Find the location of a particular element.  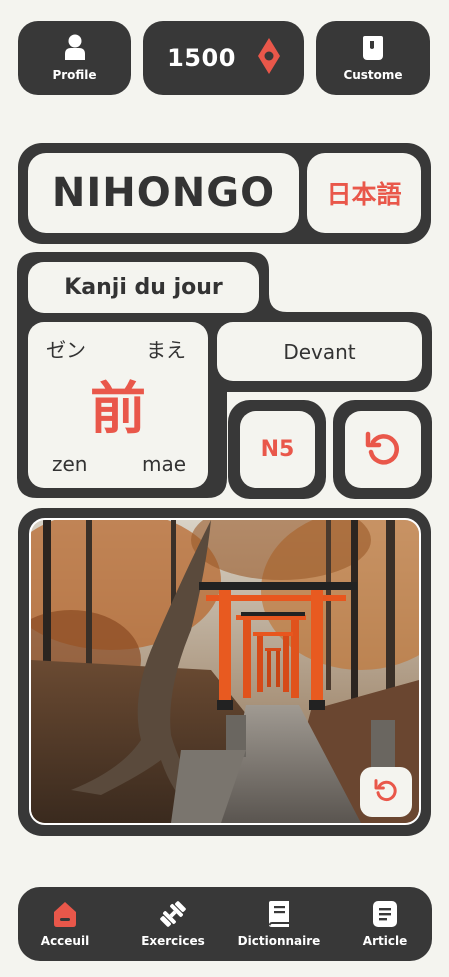

kanji-meaning: Devant is located at coordinates (319, 351).